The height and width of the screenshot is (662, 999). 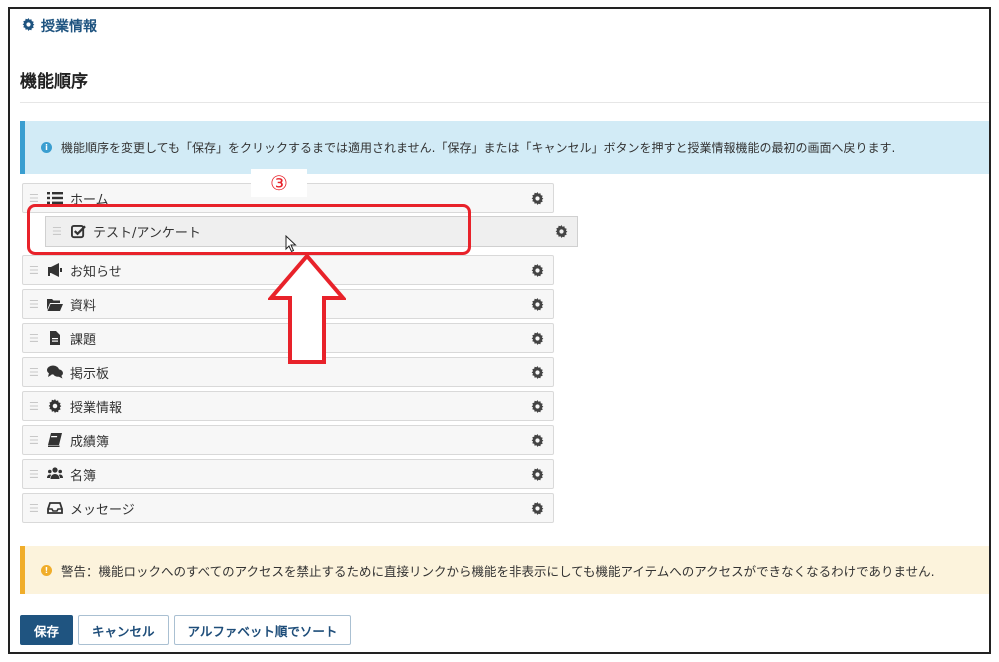 What do you see at coordinates (123, 630) in the screenshot?
I see `cancel-button: キャンセル` at bounding box center [123, 630].